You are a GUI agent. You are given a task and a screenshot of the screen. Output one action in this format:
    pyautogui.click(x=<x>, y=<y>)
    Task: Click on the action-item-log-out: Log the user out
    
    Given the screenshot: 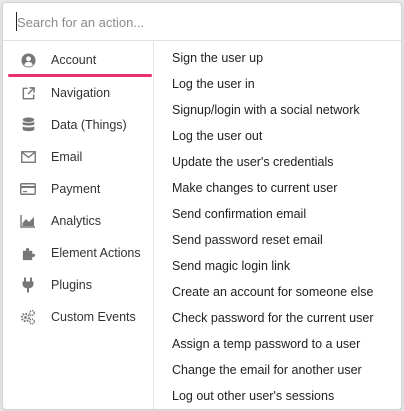 What is the action you would take?
    pyautogui.click(x=277, y=135)
    